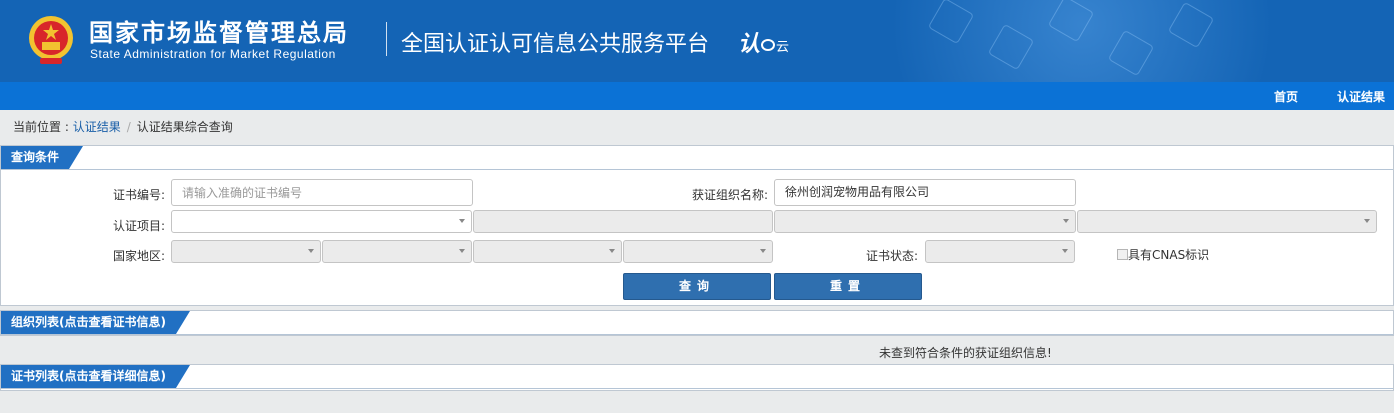 The image size is (1394, 413). I want to click on cnas-checkbox, so click(1122, 254).